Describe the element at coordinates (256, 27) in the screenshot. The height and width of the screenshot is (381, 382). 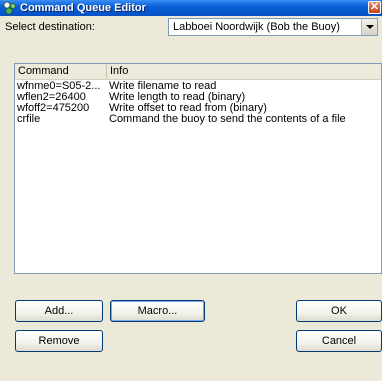
I see `destination-selected-value: Labboei Noordwijk (Bob the Buoy)` at that location.